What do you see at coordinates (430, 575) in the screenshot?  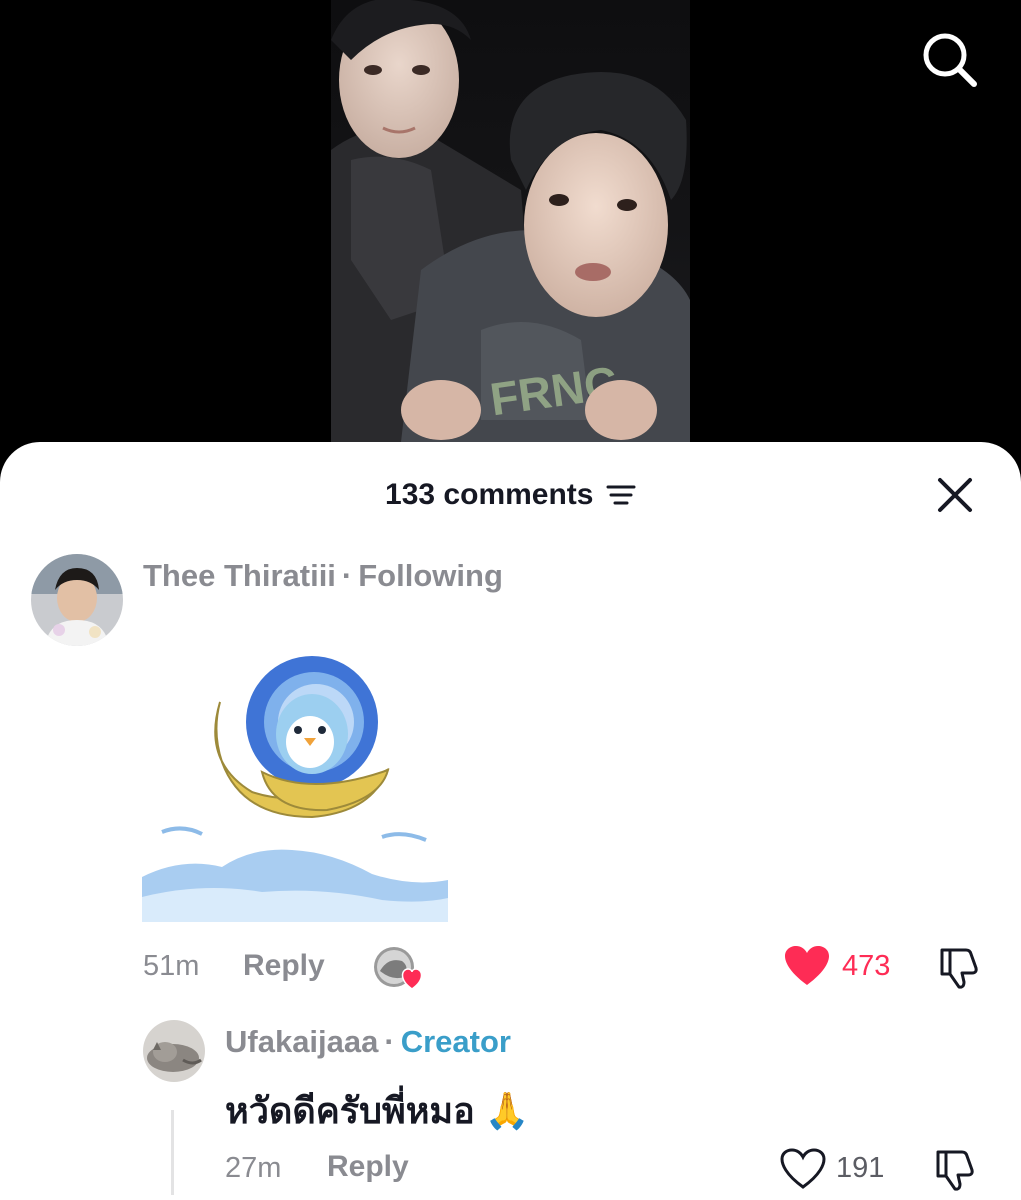 I see `following-label: Following` at bounding box center [430, 575].